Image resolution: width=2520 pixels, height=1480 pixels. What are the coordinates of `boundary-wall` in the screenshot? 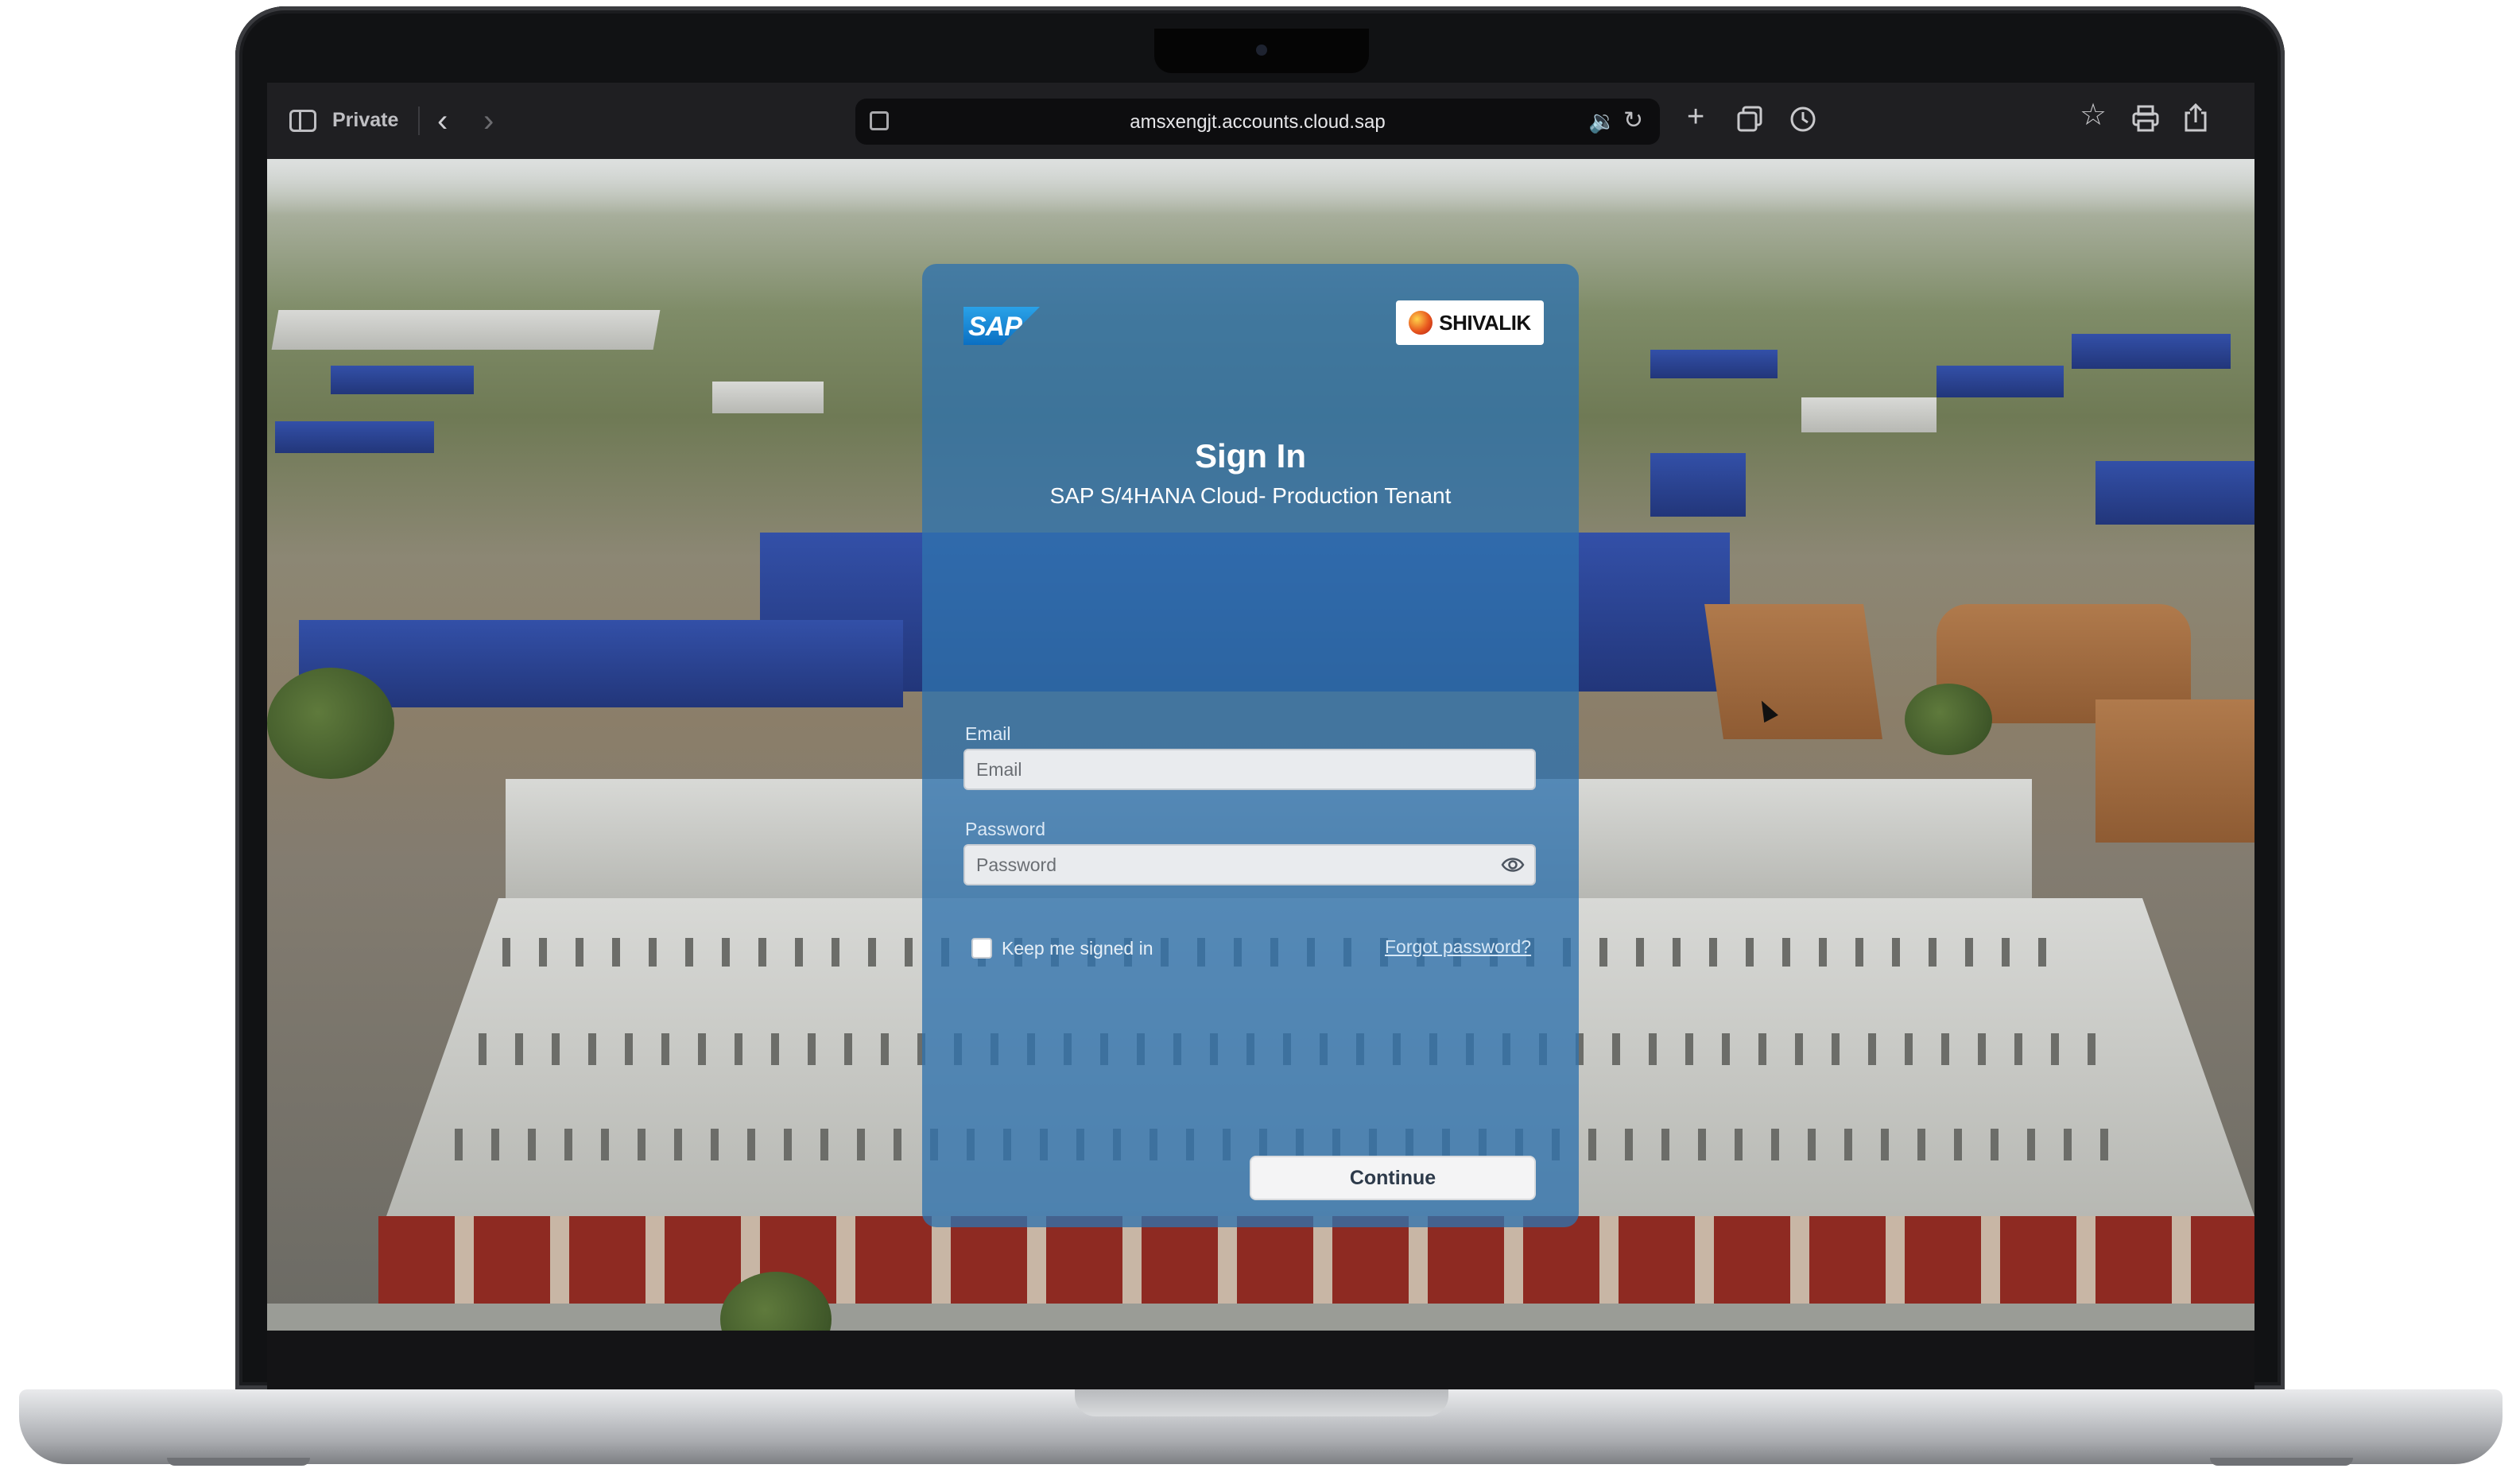 It's located at (1260, 1317).